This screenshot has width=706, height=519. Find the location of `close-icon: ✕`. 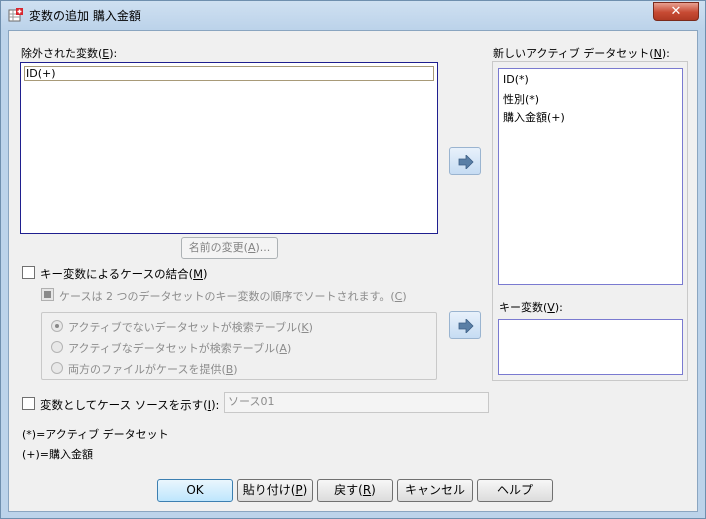

close-icon: ✕ is located at coordinates (676, 11).